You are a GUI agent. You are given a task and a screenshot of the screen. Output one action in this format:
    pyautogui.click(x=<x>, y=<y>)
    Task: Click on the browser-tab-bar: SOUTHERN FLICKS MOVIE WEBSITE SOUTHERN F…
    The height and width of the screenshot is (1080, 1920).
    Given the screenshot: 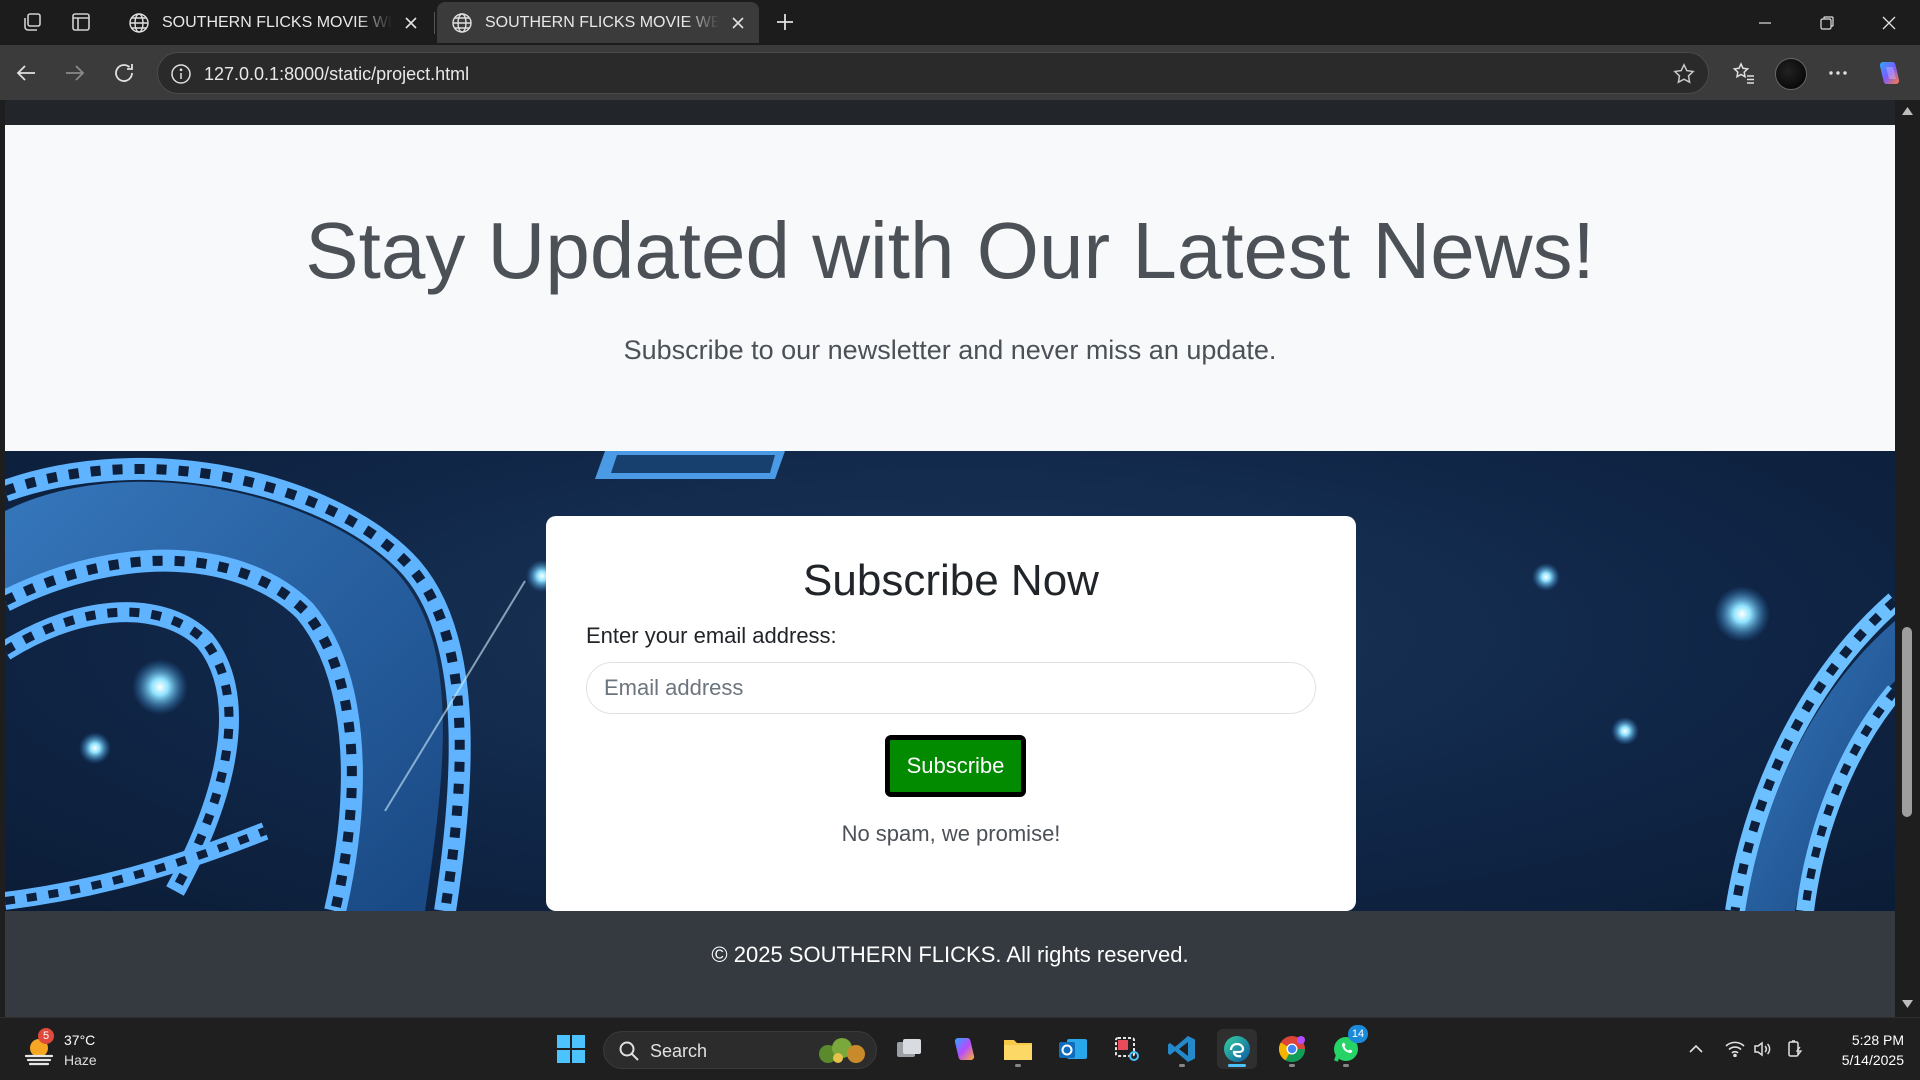 What is the action you would take?
    pyautogui.click(x=960, y=22)
    